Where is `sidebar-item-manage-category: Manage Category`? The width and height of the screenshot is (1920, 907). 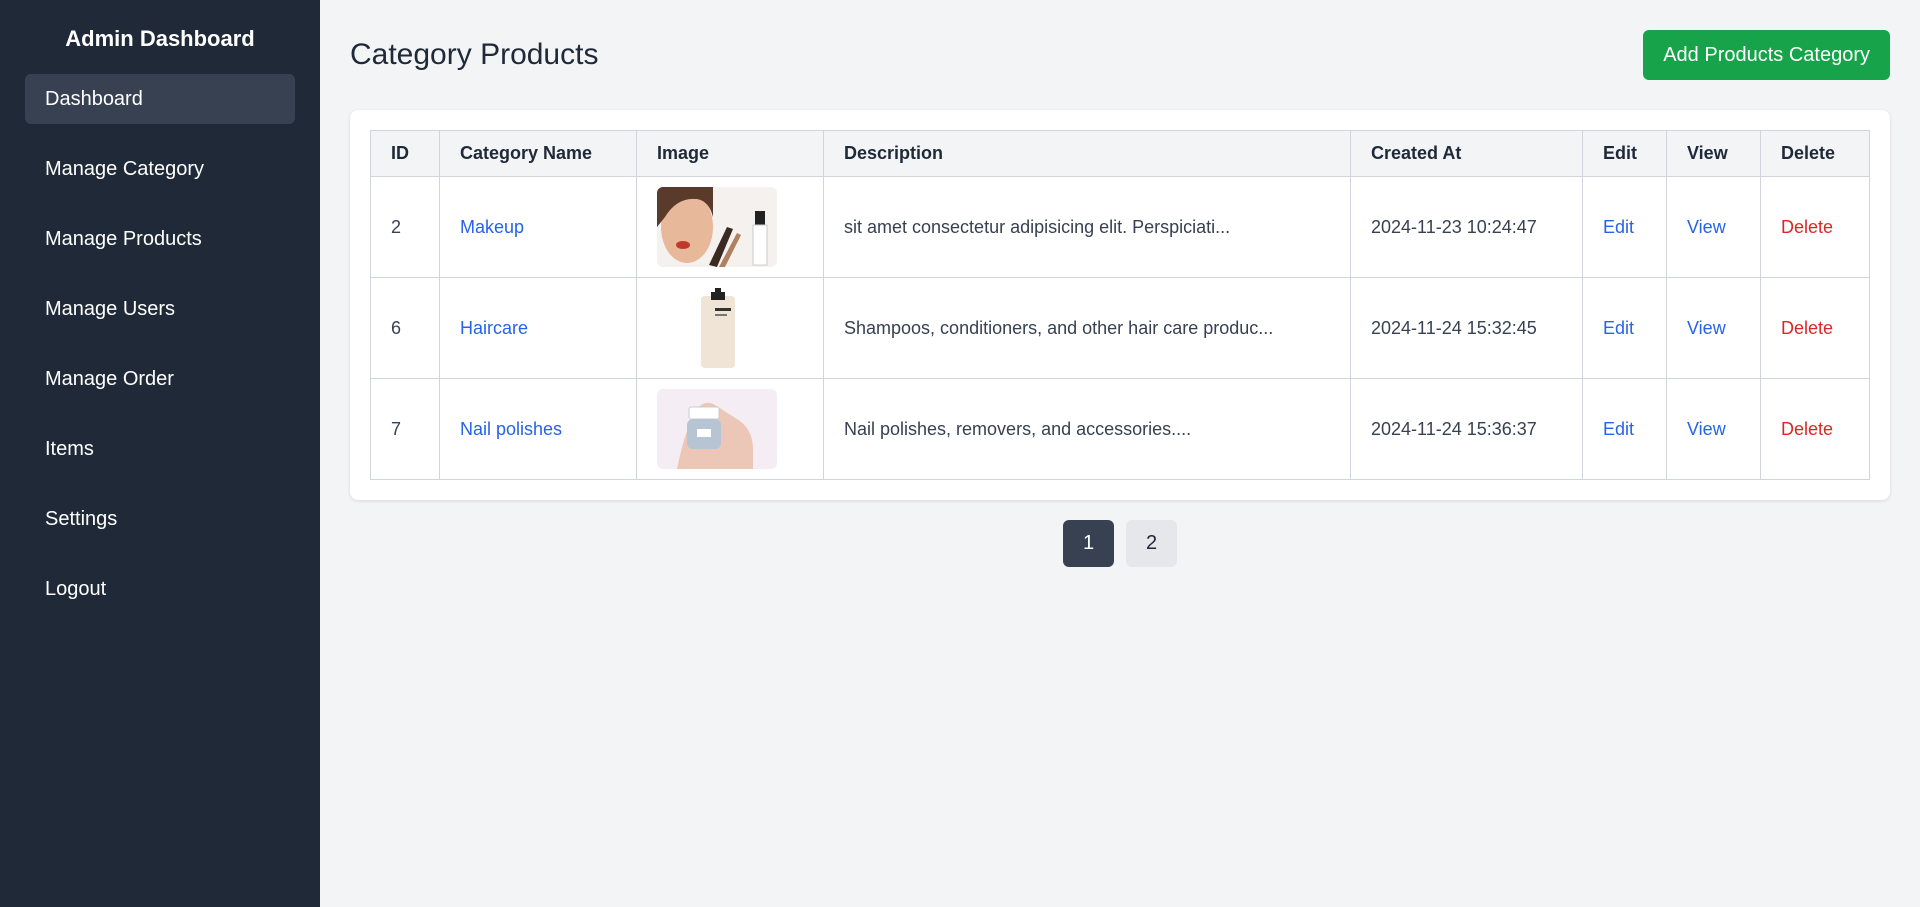 sidebar-item-manage-category: Manage Category is located at coordinates (160, 169).